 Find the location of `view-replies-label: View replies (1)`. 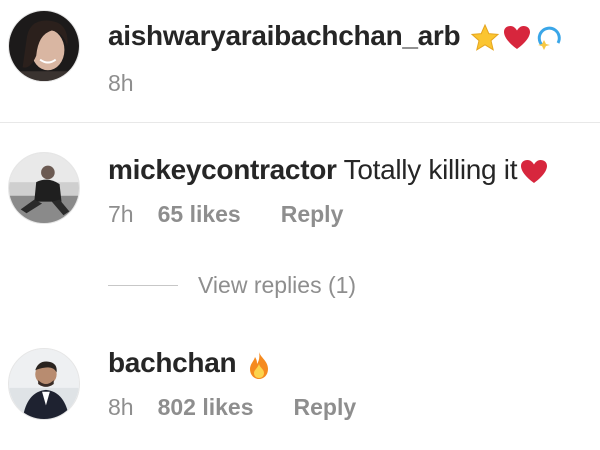

view-replies-label: View replies (1) is located at coordinates (277, 285).